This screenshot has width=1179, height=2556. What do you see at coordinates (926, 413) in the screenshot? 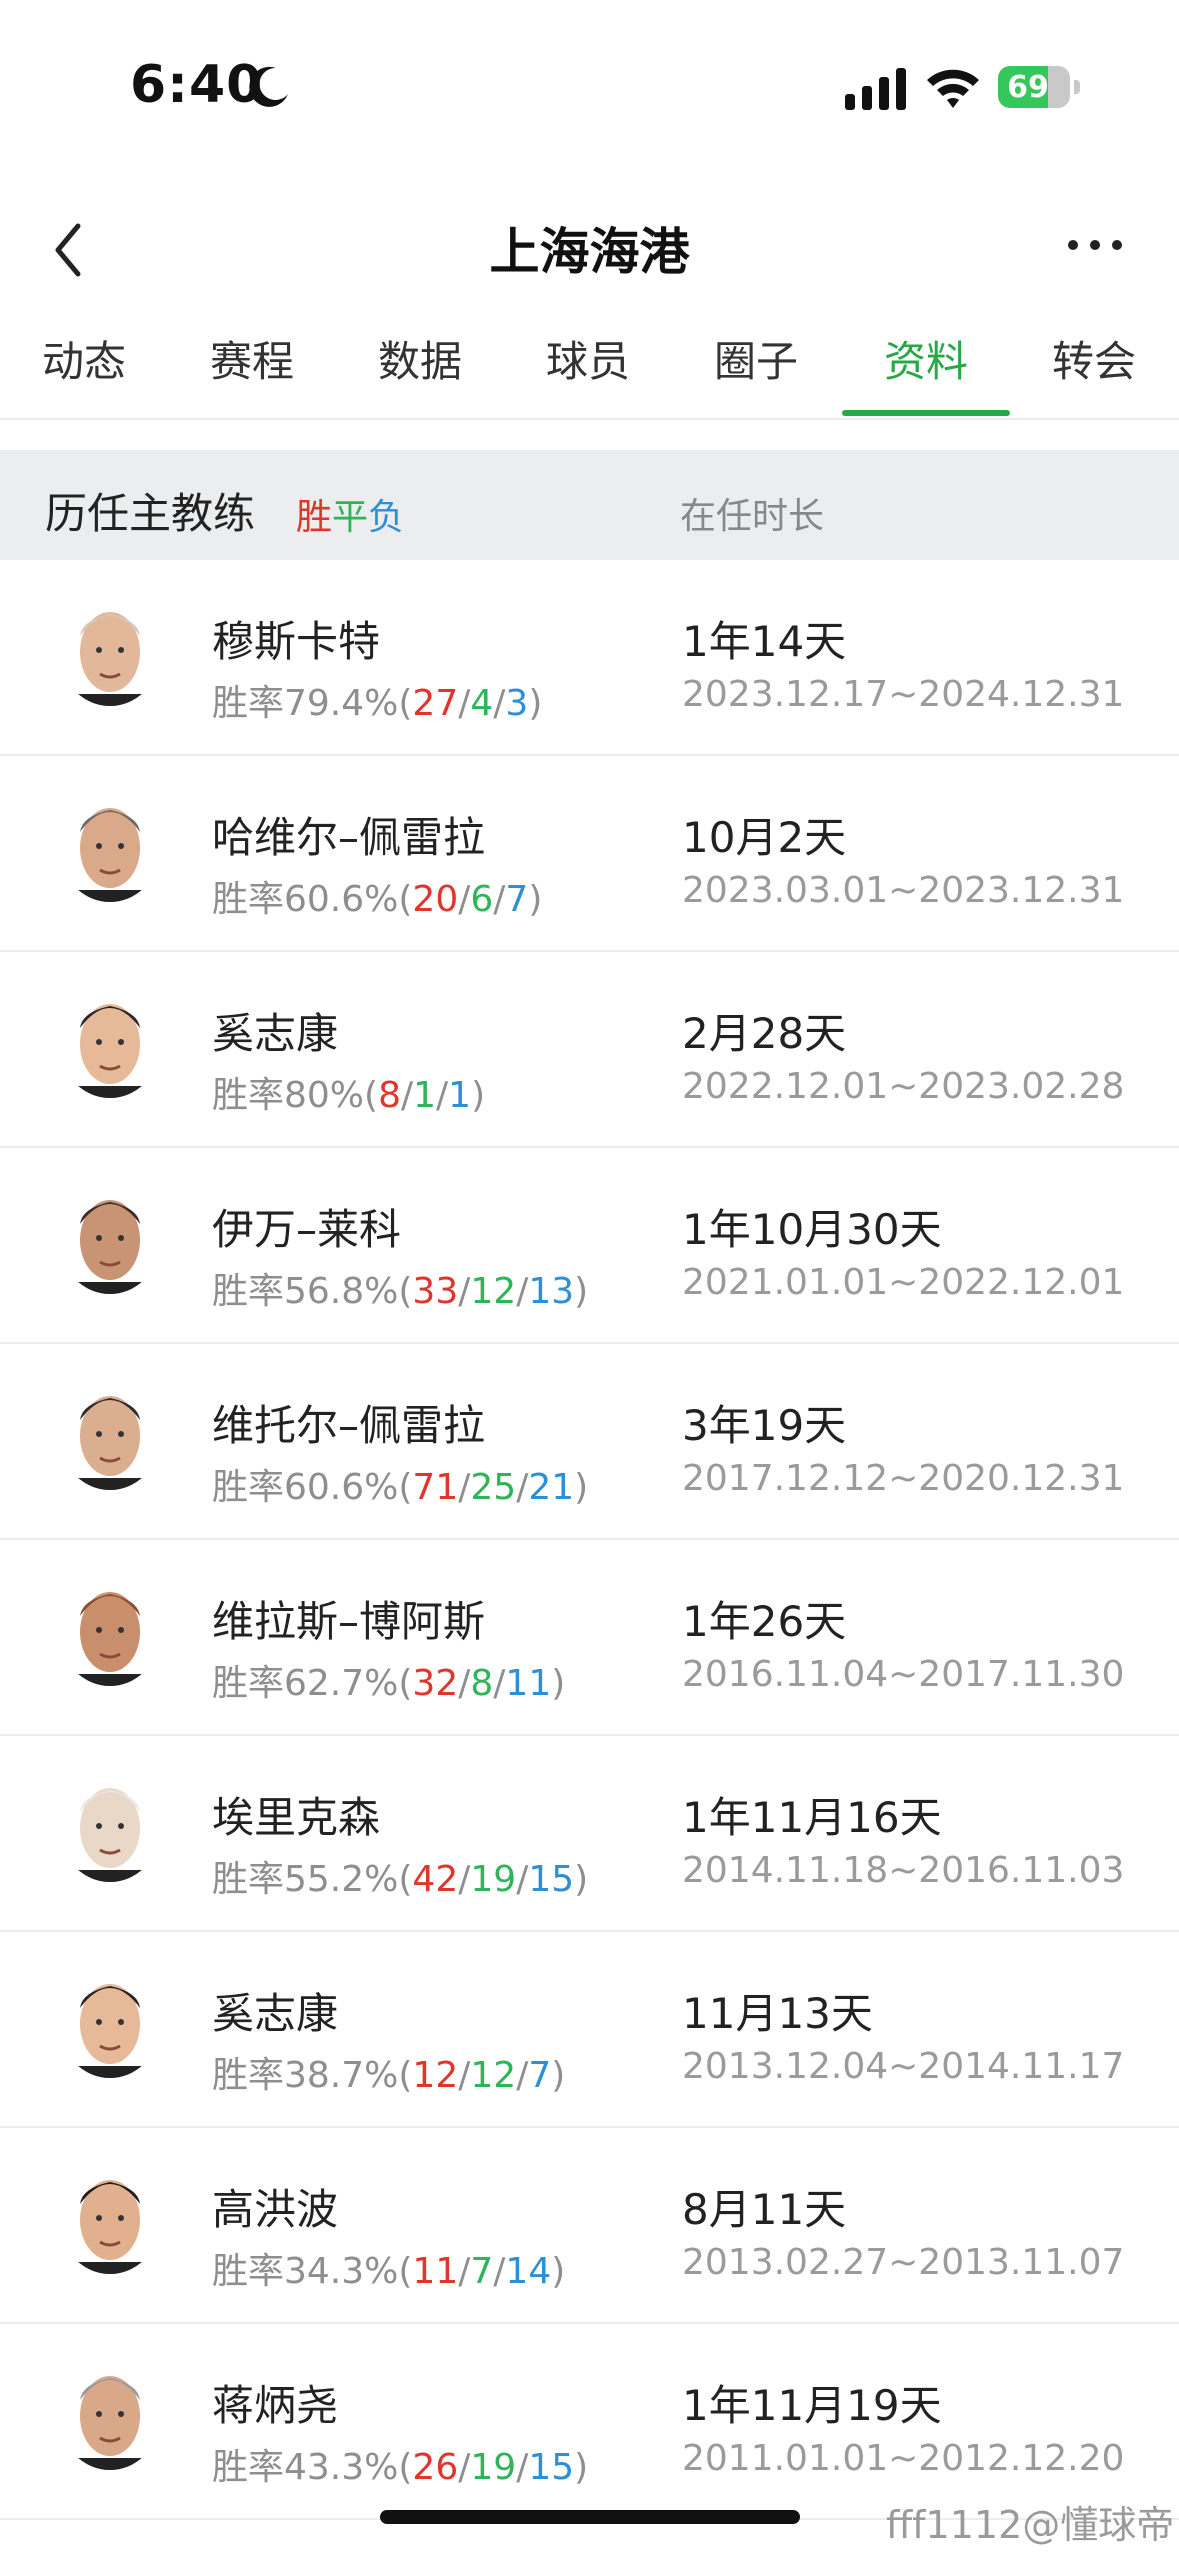
I see `active-tab-indicator` at bounding box center [926, 413].